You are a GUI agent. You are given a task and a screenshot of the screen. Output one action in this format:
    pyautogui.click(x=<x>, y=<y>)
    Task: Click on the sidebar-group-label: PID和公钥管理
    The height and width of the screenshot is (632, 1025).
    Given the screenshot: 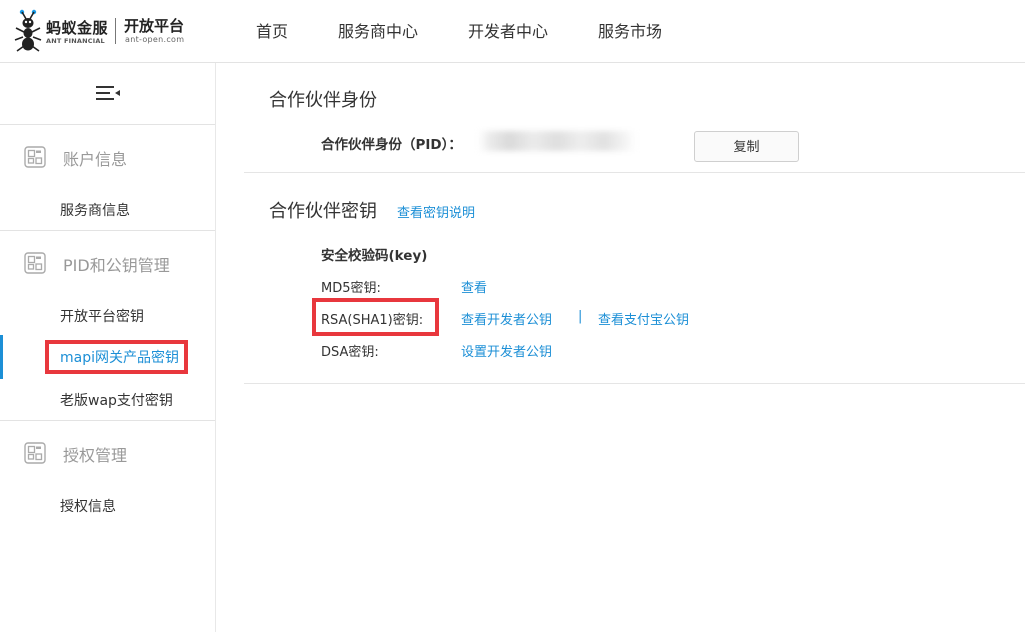 What is the action you would take?
    pyautogui.click(x=116, y=265)
    